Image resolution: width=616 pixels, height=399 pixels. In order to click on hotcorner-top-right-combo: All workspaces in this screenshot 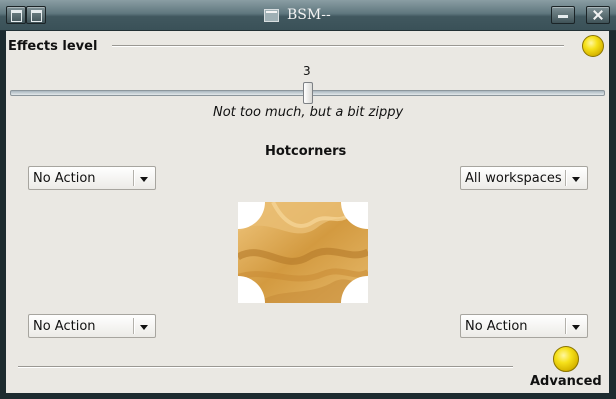, I will do `click(524, 178)`.